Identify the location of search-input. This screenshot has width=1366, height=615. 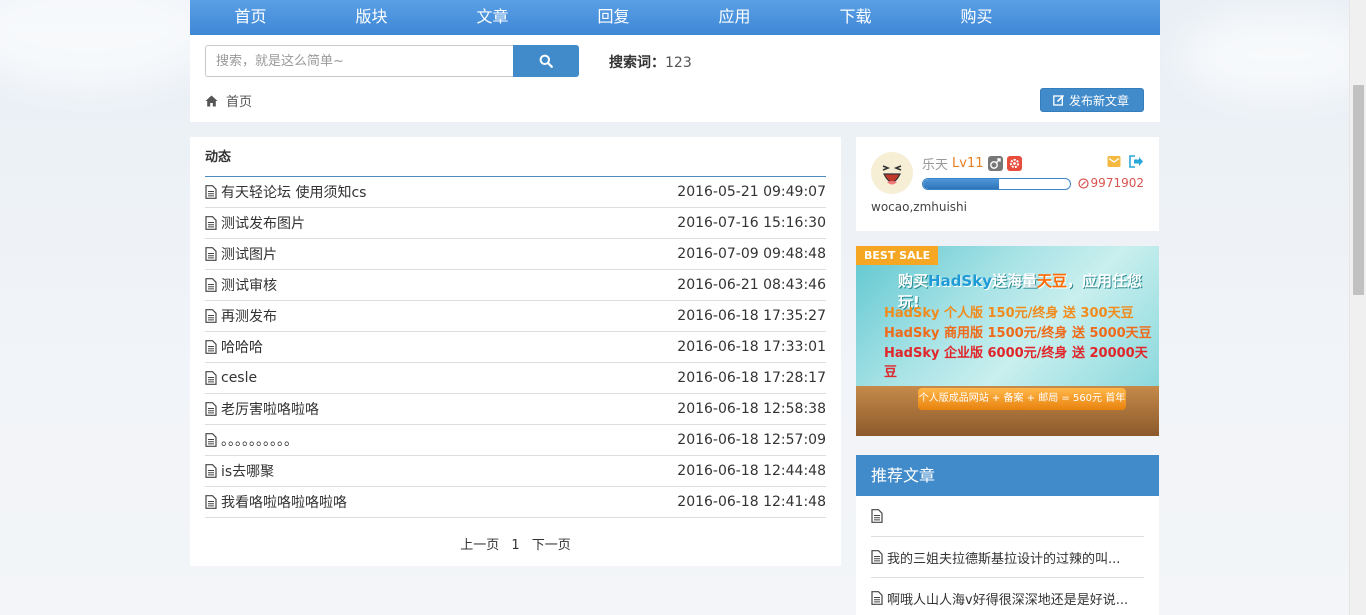
(359, 61).